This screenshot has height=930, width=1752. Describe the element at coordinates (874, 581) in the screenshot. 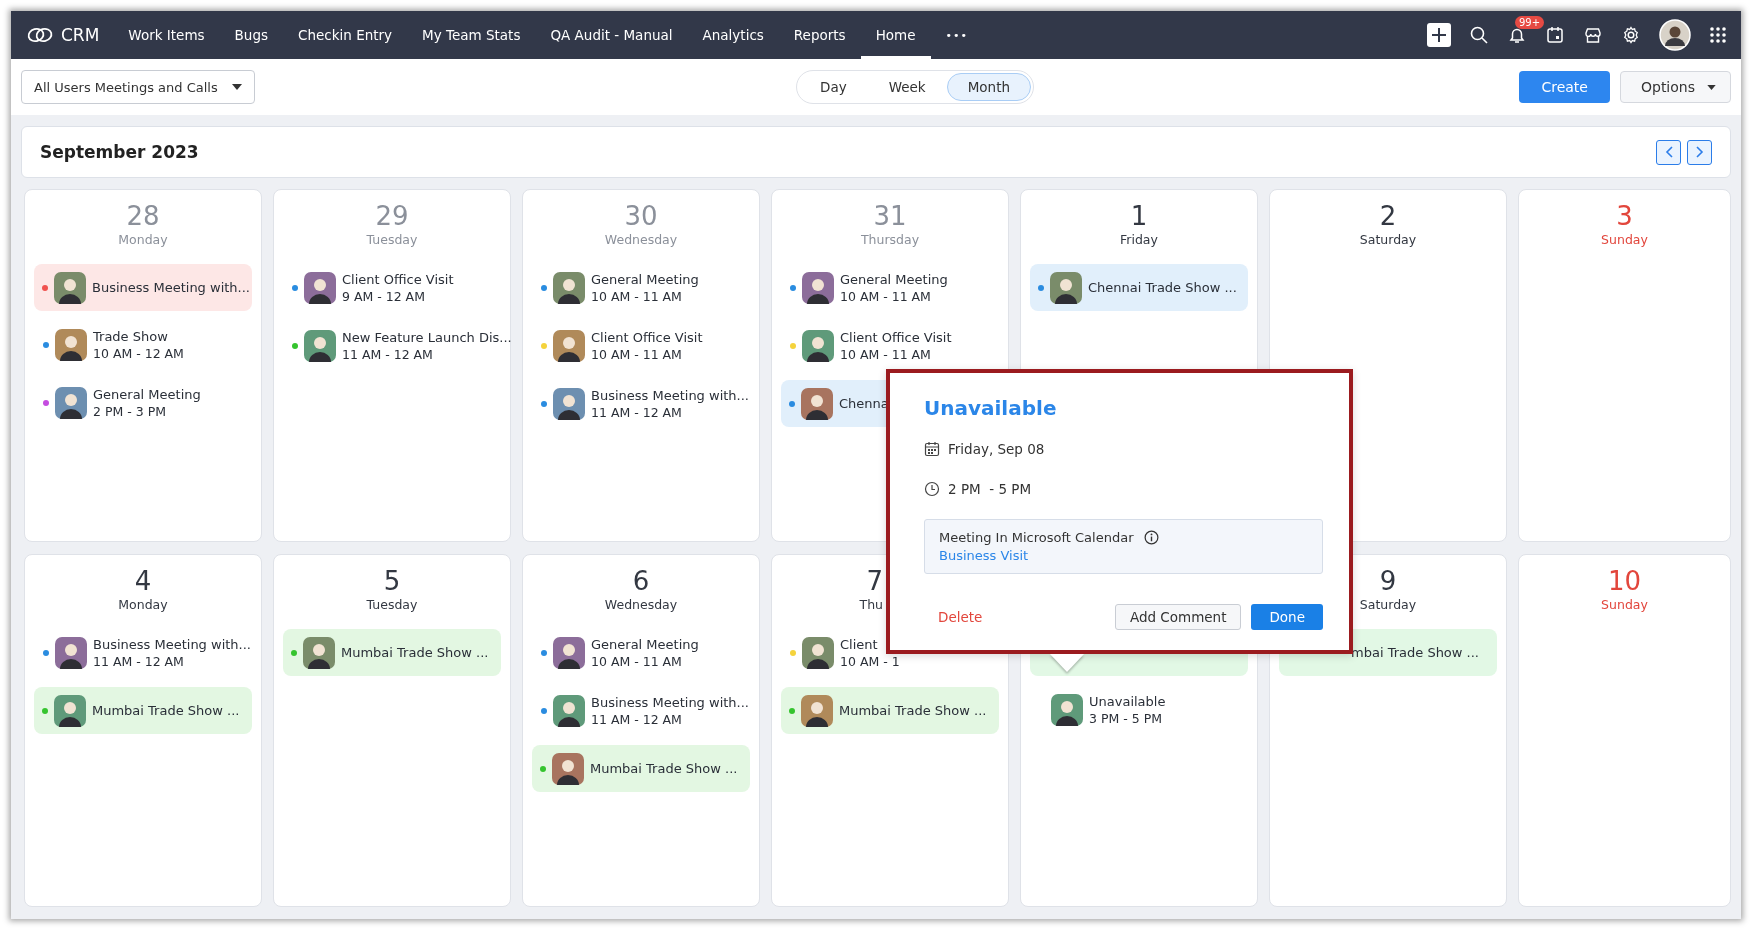

I see `day-number: 7` at that location.